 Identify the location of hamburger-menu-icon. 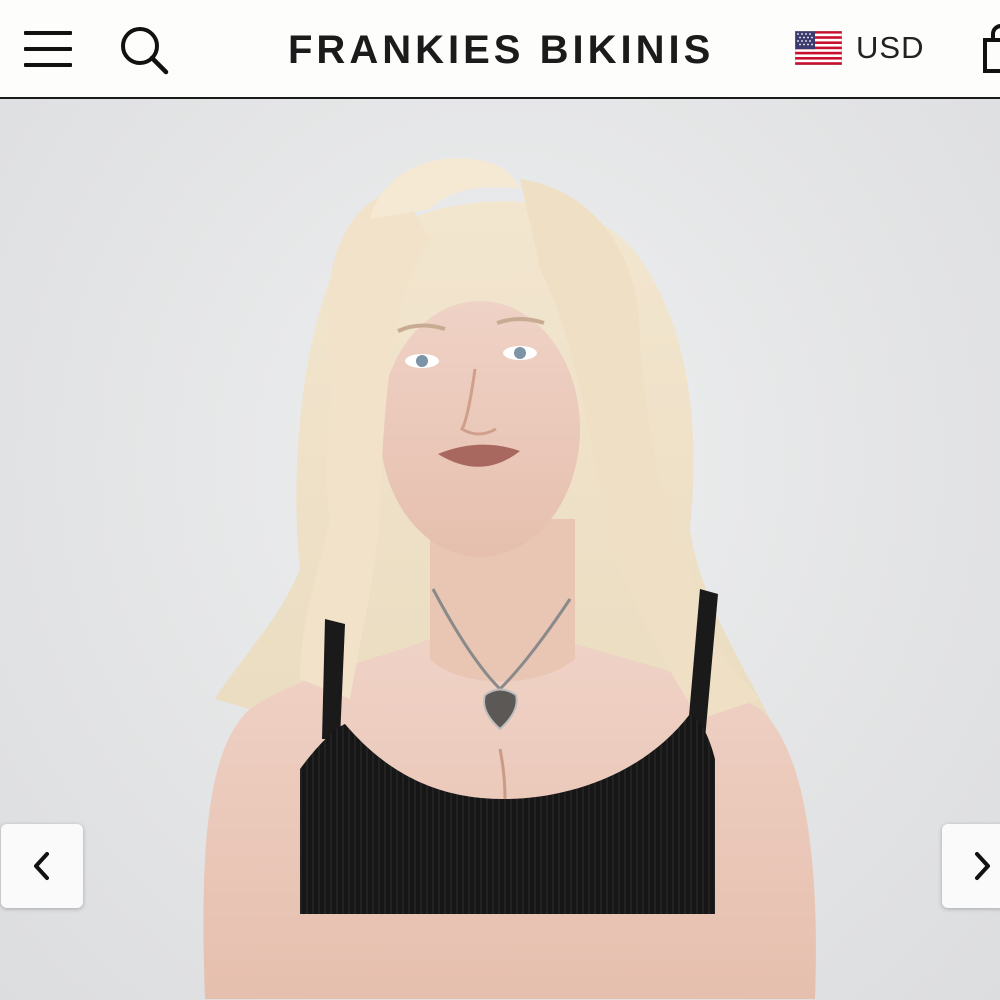
(48, 49).